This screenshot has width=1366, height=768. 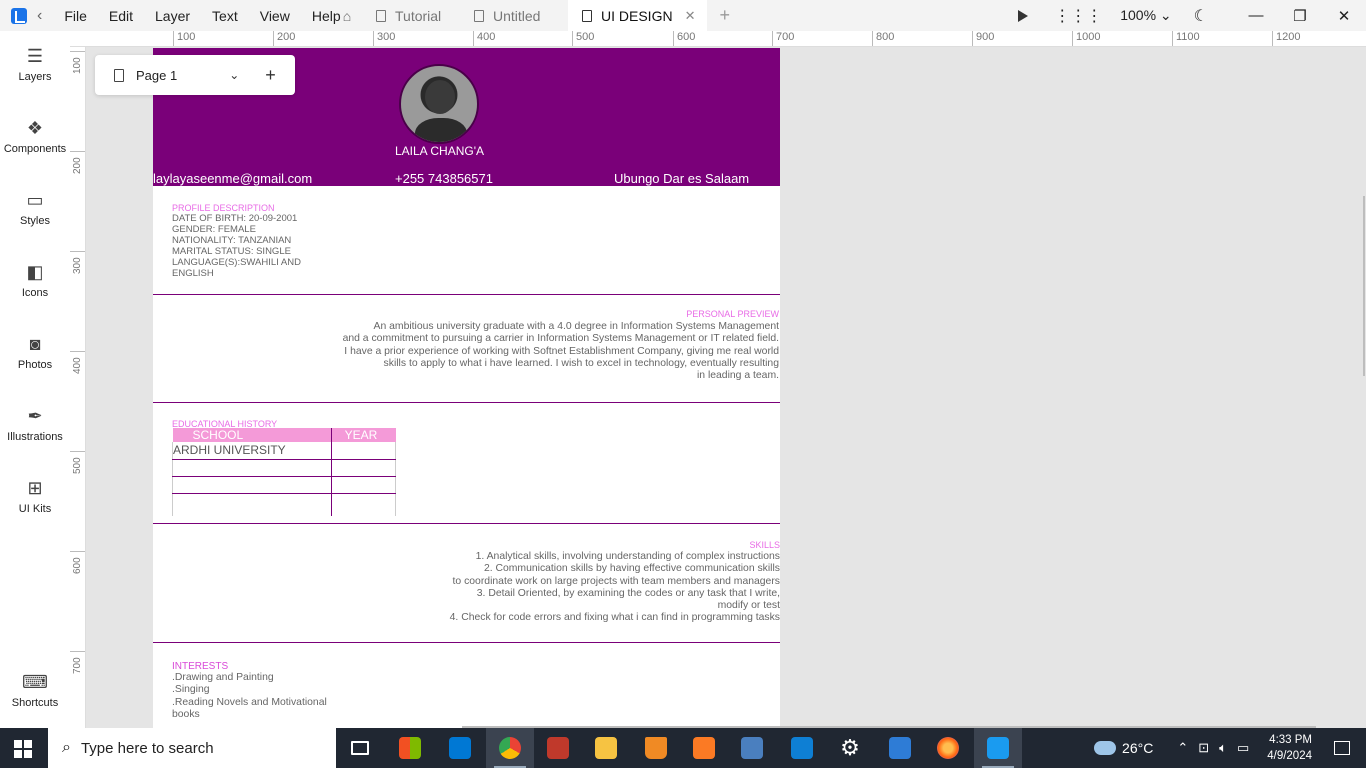 What do you see at coordinates (748, 606) in the screenshot?
I see `skill-line: modify or test` at bounding box center [748, 606].